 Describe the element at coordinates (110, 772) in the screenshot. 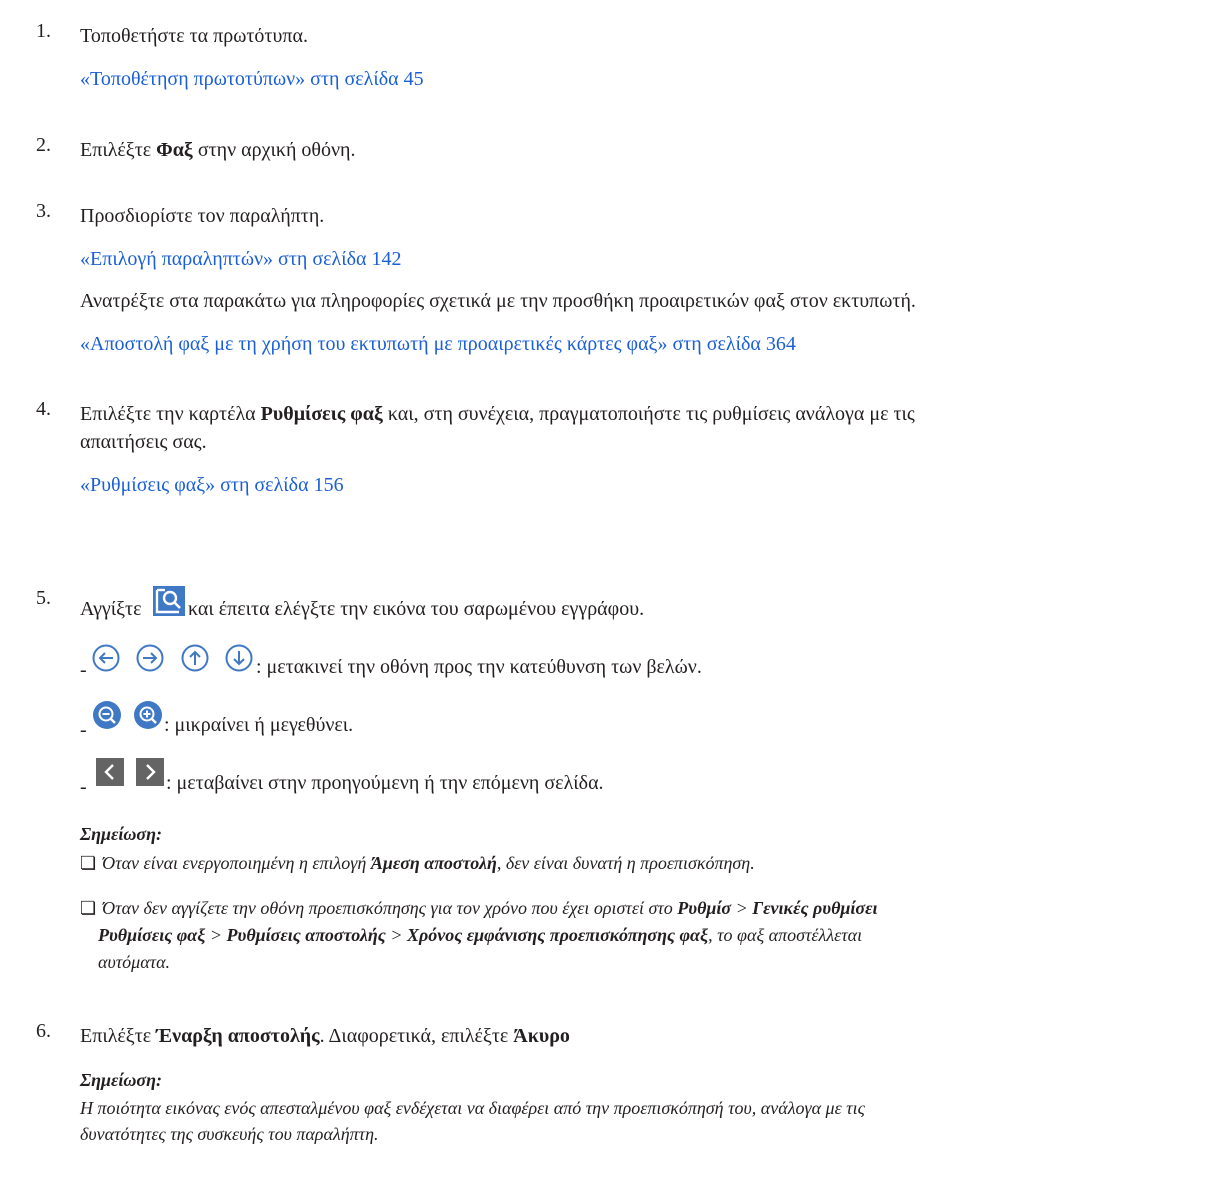

I see `prev-page-icon` at that location.